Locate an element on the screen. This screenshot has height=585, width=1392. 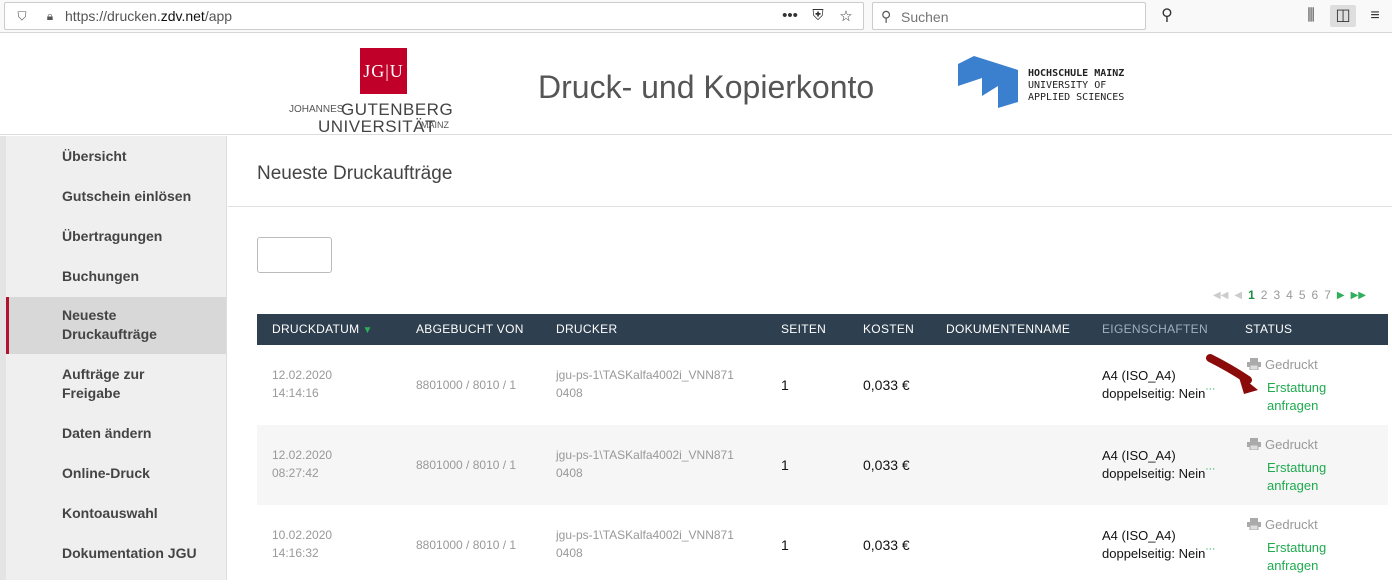
column-header-account: ABGEBUCHT VON is located at coordinates (470, 329).